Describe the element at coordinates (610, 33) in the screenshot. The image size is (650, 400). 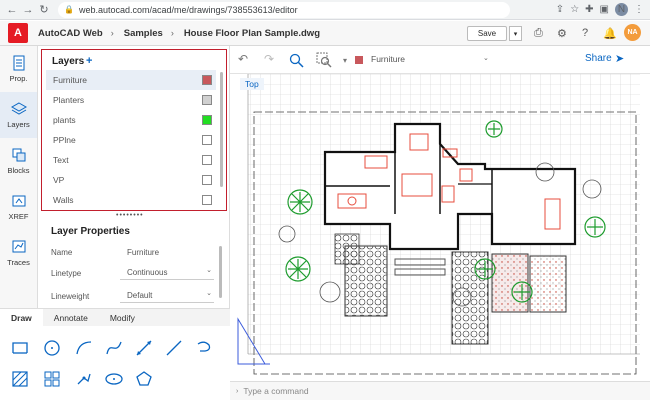
I see `bell-icon: 🔔` at that location.